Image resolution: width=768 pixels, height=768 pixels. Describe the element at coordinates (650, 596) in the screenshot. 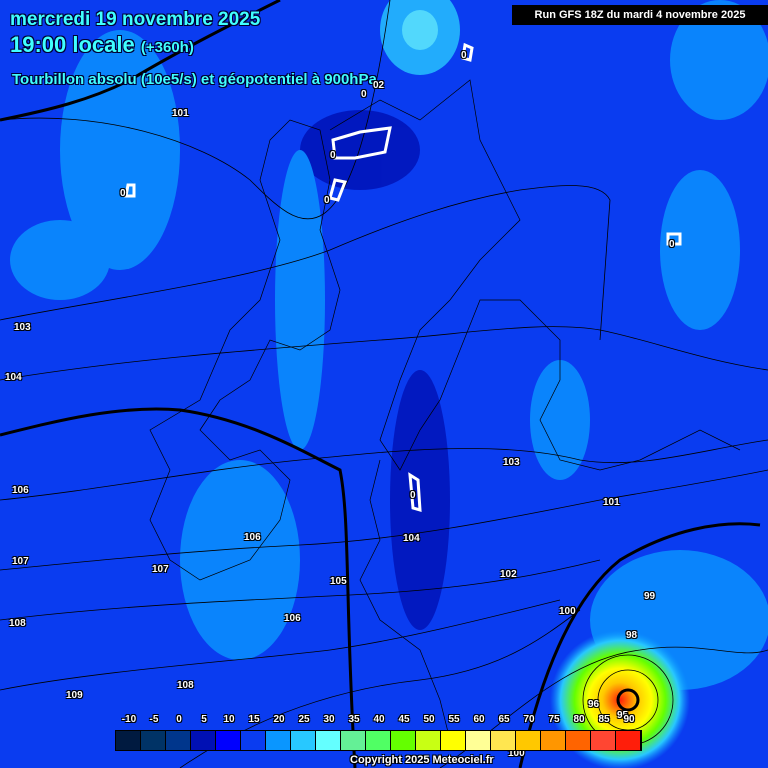

I see `isoline-label: 99` at that location.